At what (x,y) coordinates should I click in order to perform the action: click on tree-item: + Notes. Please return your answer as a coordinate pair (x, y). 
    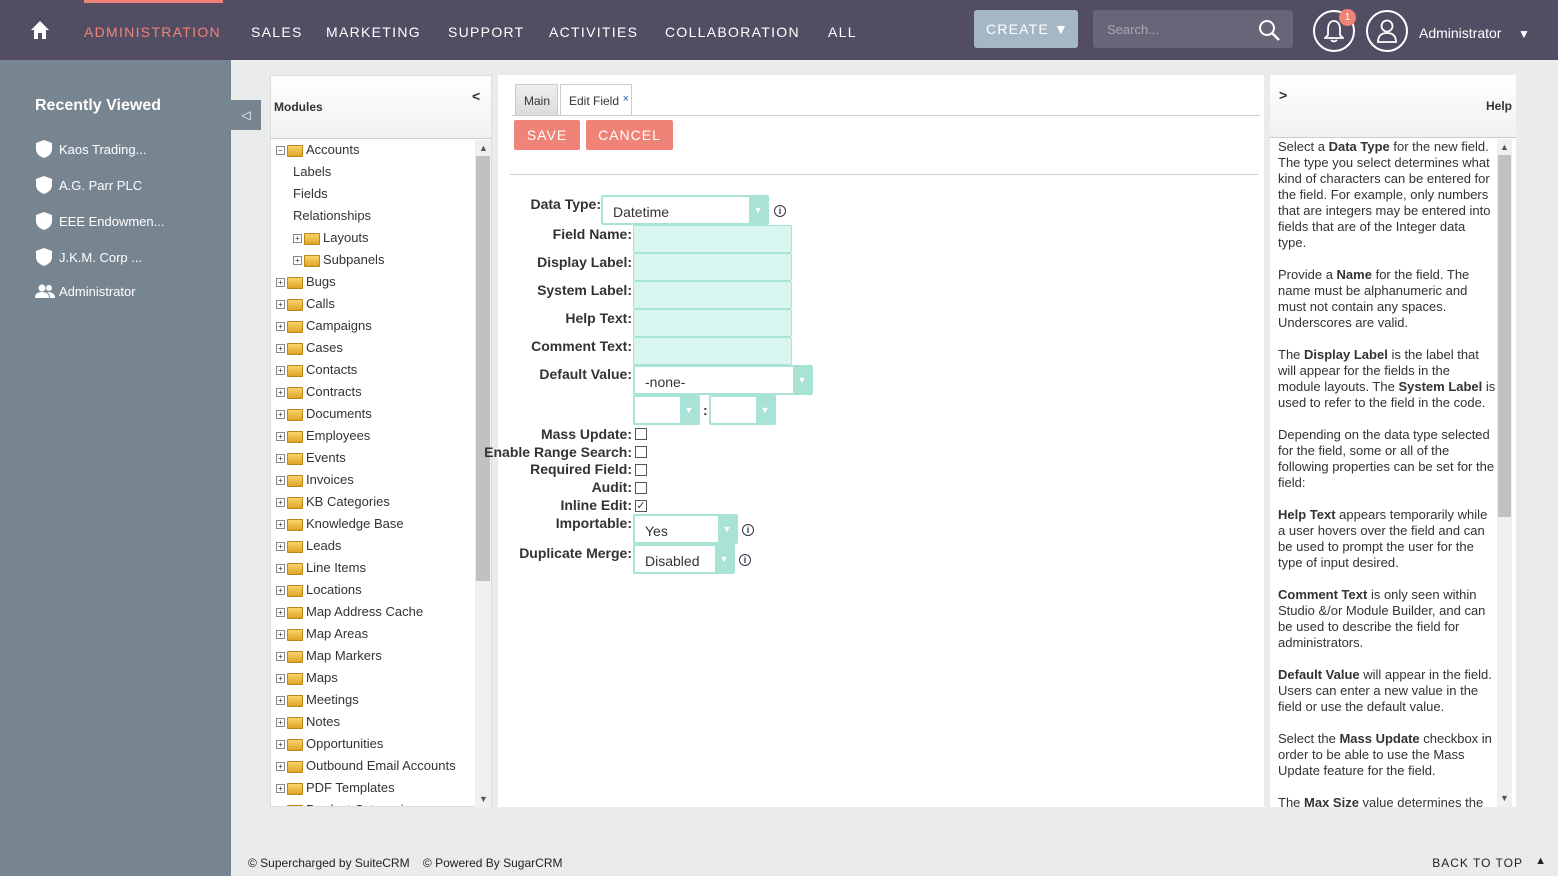
    Looking at the image, I should click on (308, 725).